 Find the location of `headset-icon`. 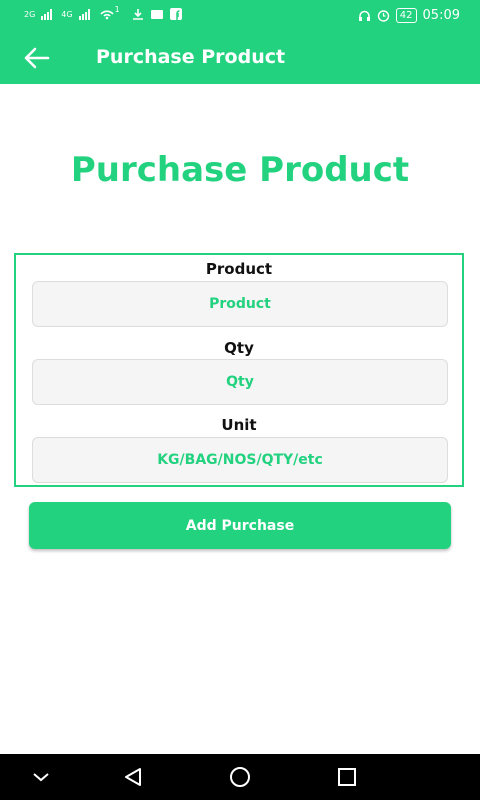

headset-icon is located at coordinates (364, 15).